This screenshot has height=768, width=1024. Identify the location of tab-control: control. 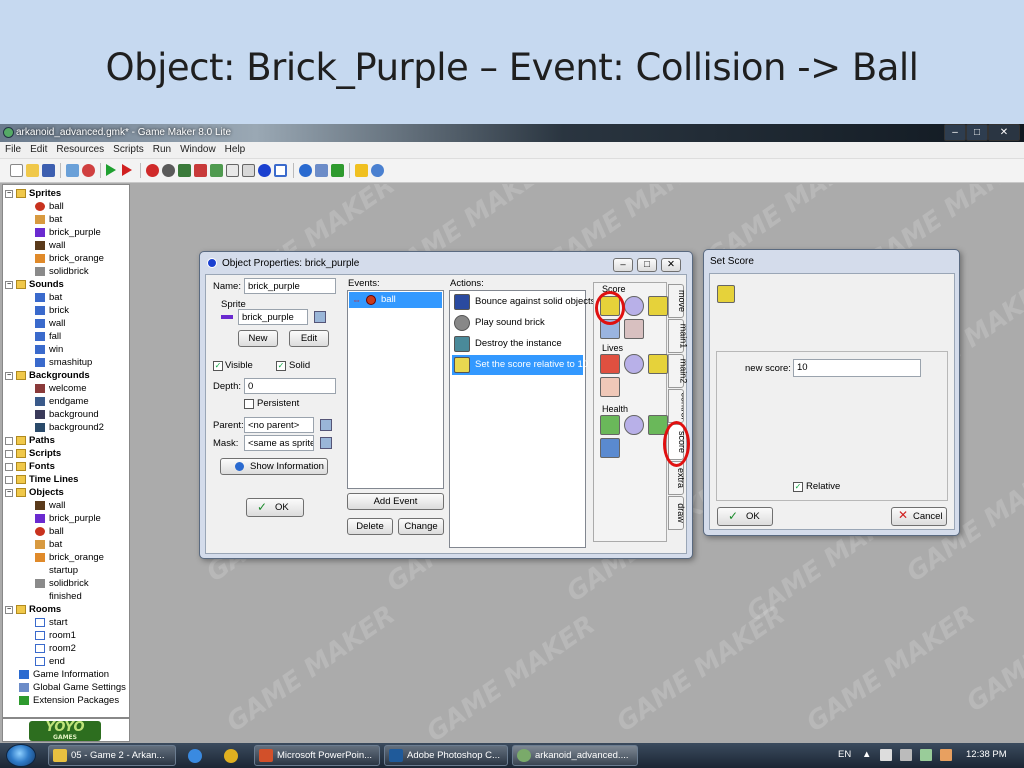
(676, 406).